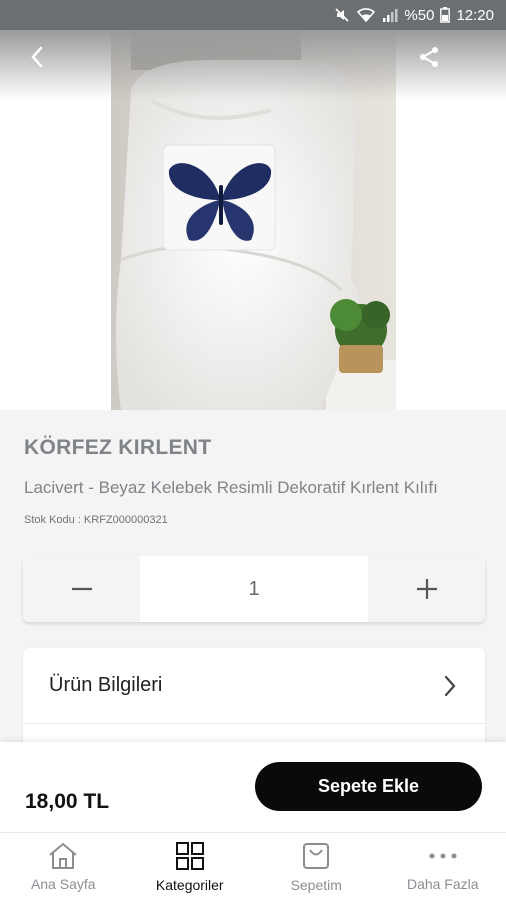 This screenshot has width=506, height=900. I want to click on signal-icon, so click(390, 15).